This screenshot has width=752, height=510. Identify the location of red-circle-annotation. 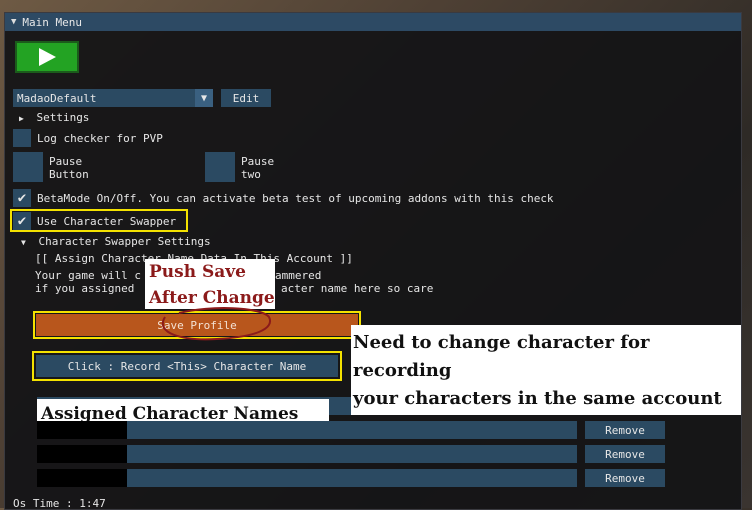
(217, 324).